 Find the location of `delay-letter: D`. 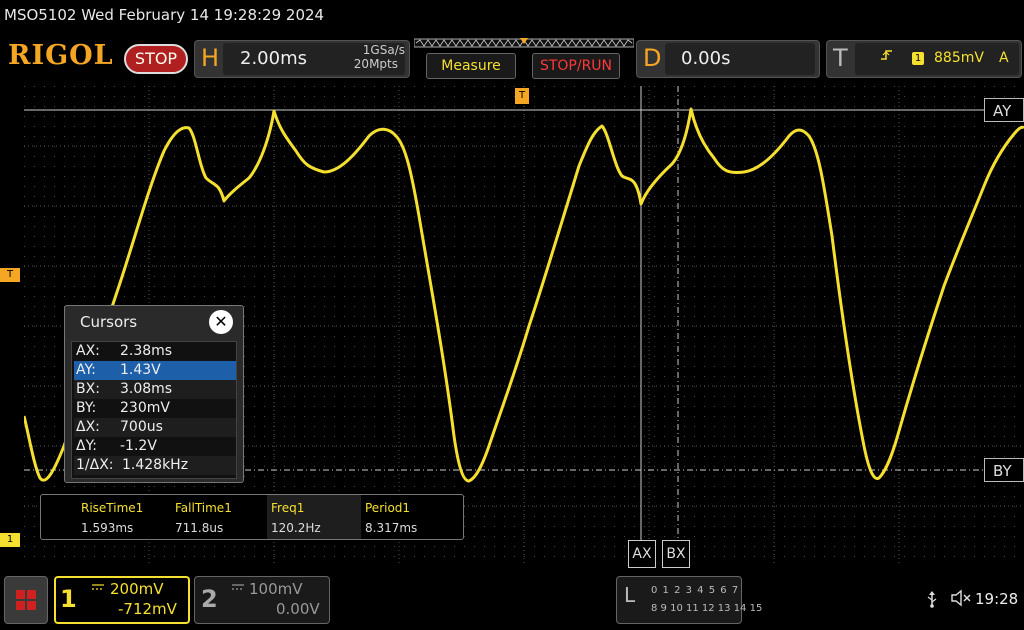

delay-letter: D is located at coordinates (652, 58).